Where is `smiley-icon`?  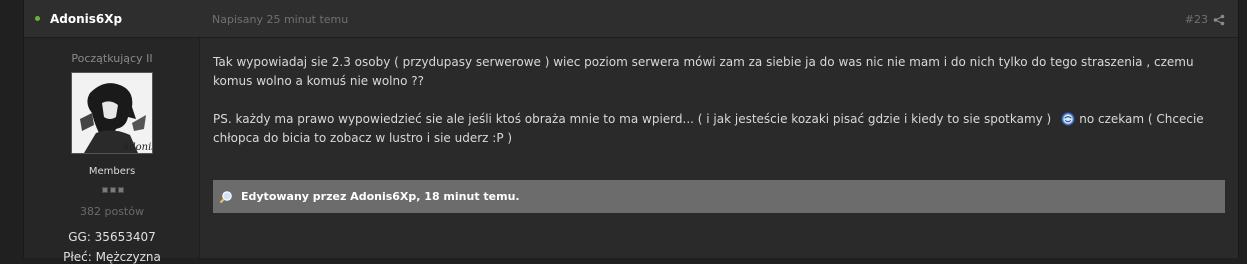
smiley-icon is located at coordinates (1068, 119).